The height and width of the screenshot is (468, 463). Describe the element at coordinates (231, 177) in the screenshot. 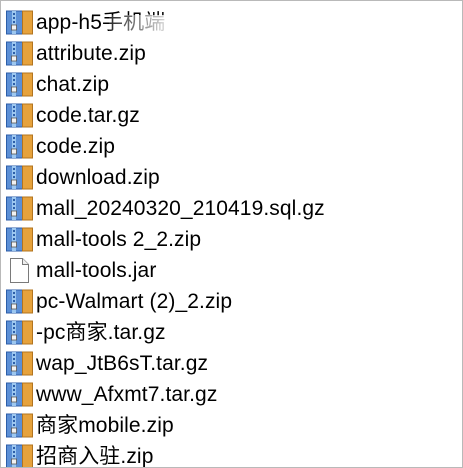

I see `file-row-download-zip: download.zip` at that location.